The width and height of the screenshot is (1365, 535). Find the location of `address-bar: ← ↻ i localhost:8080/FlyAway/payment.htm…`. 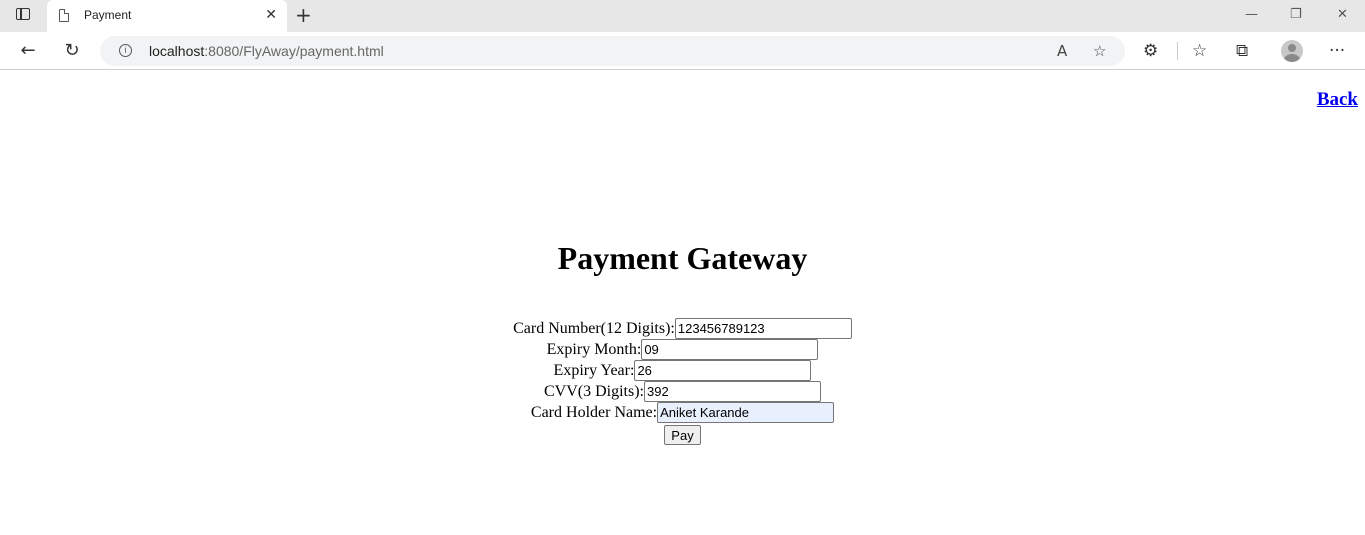

address-bar: ← ↻ i localhost:8080/FlyAway/payment.htm… is located at coordinates (682, 51).